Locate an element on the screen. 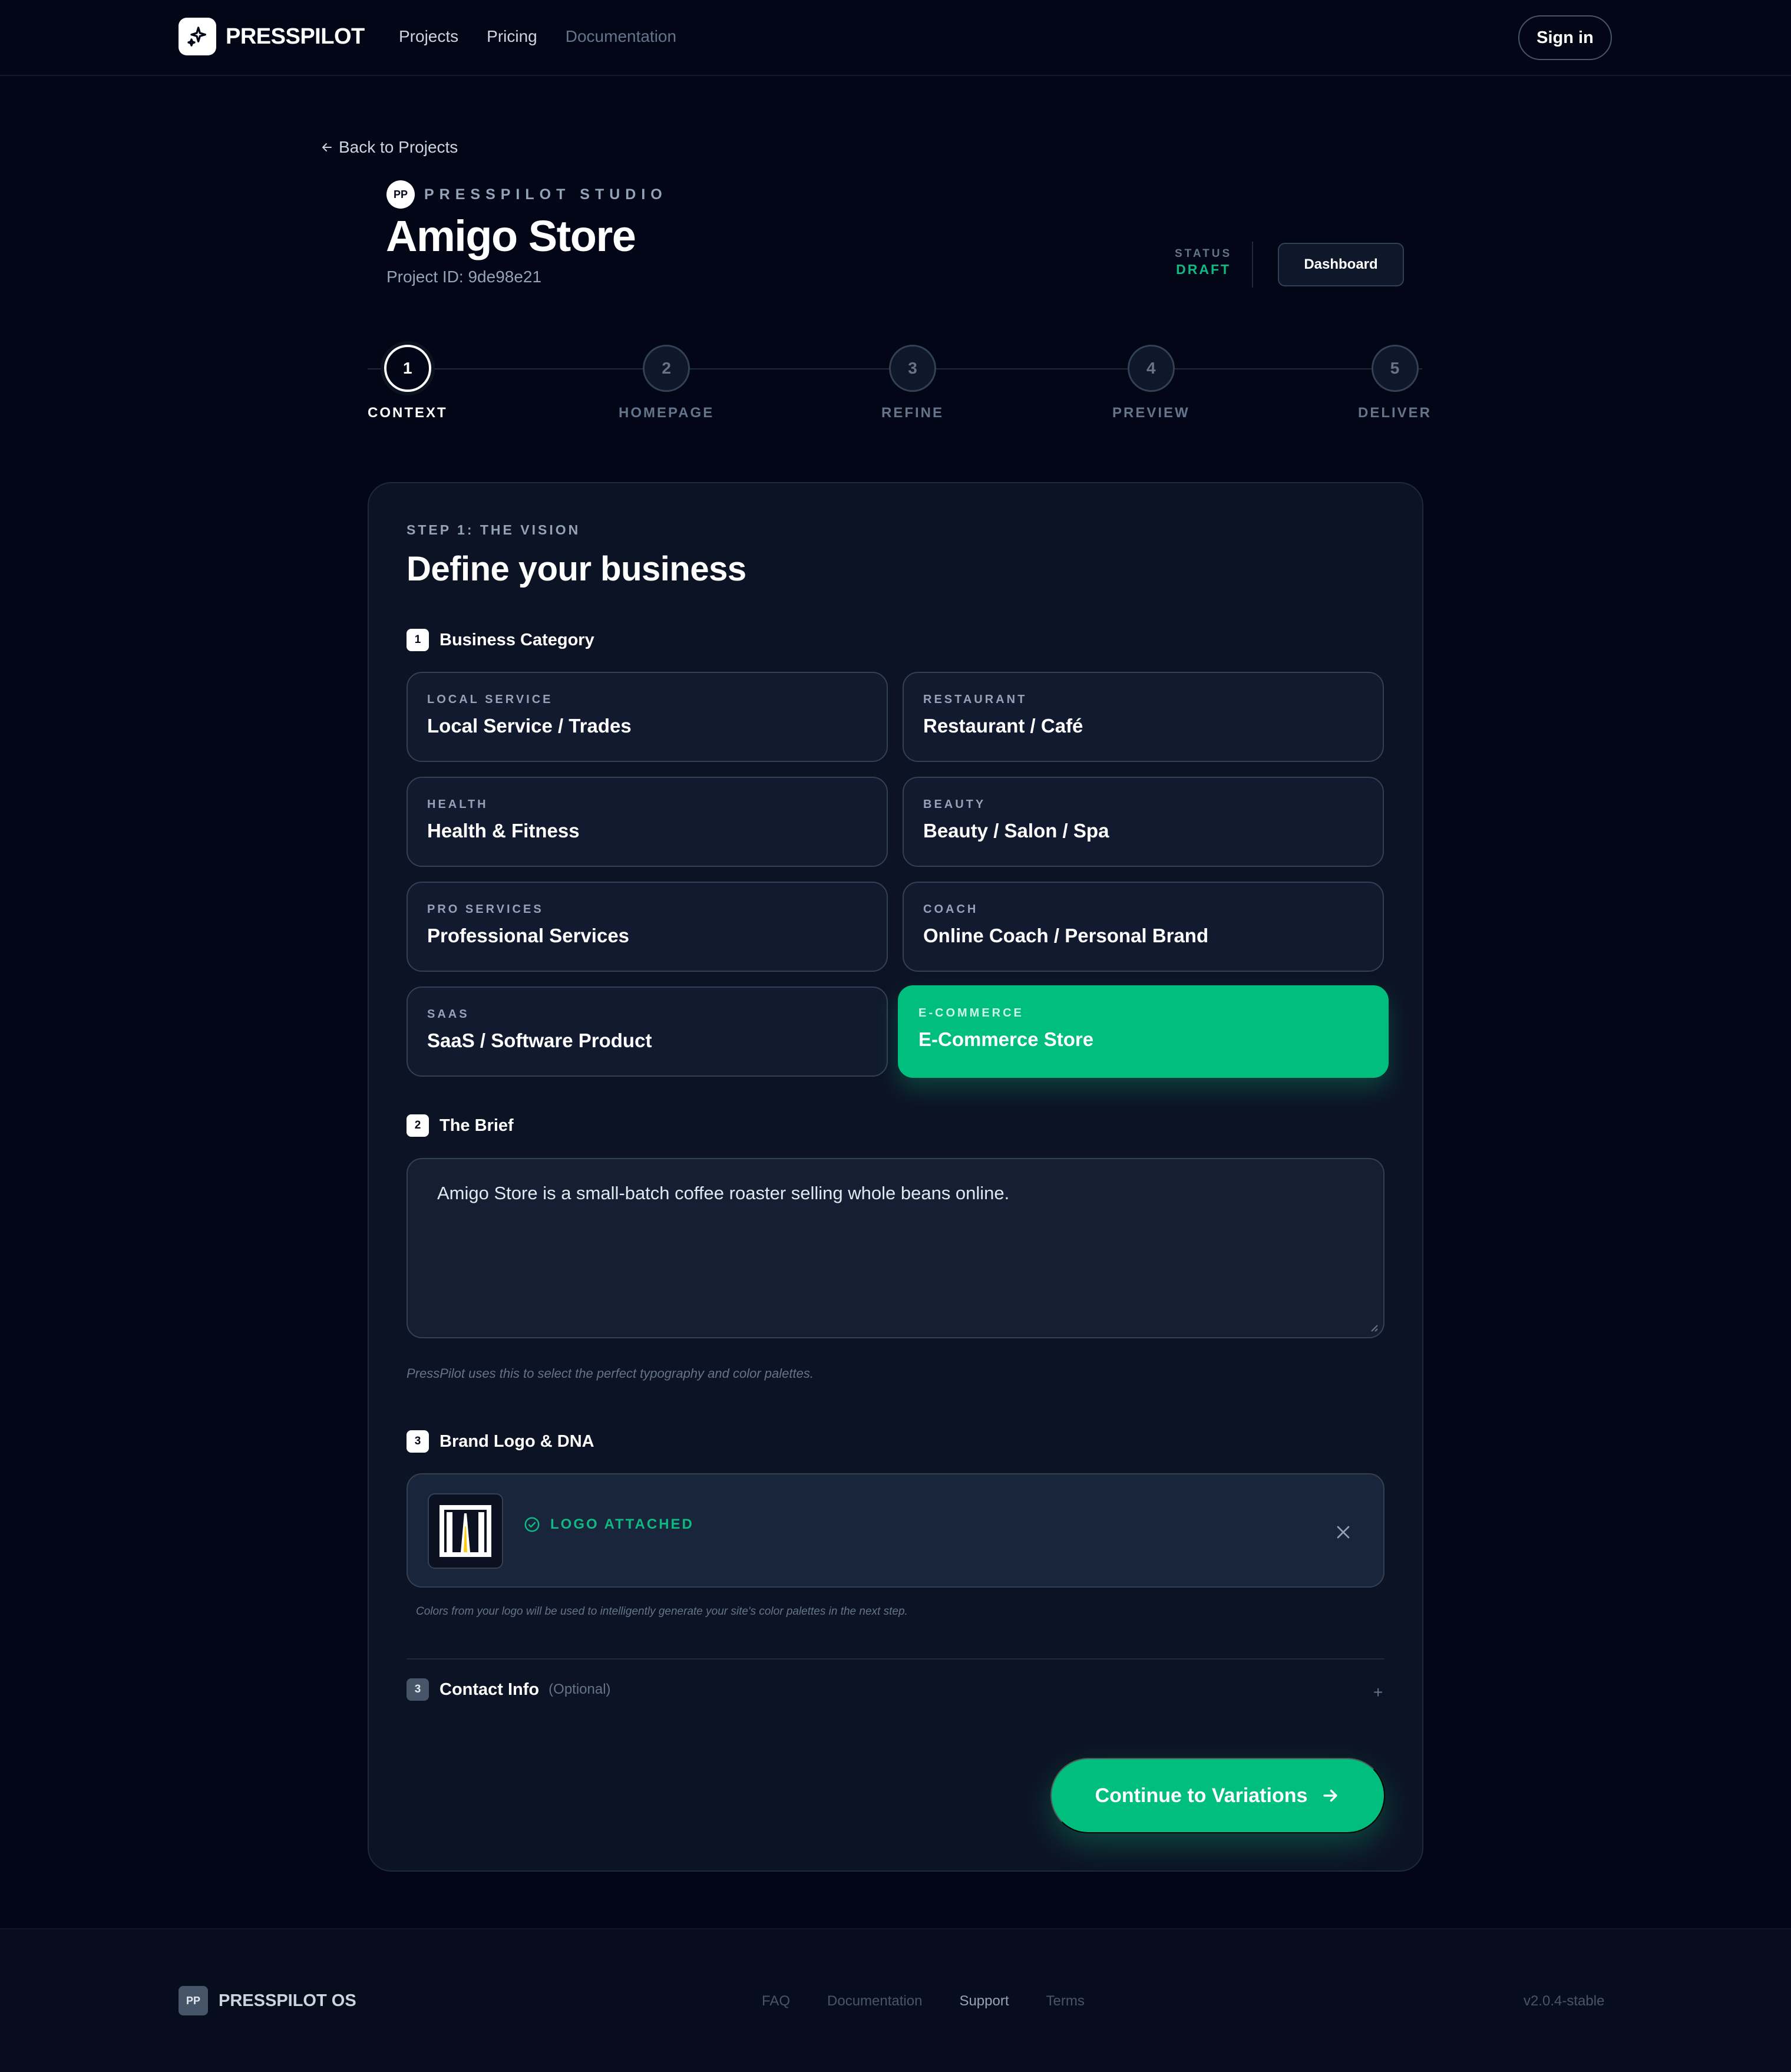  nav-link-documentation: Documentation is located at coordinates (621, 36).